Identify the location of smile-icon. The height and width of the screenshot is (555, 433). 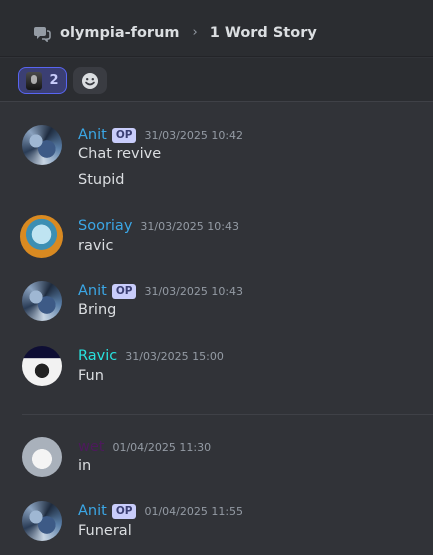
(90, 80).